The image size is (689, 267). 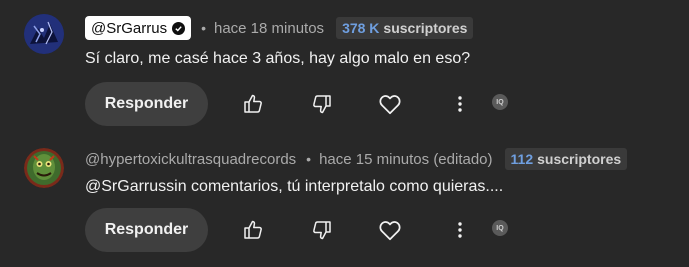 I want to click on subscriber-badge: 112 suscriptores, so click(x=566, y=159).